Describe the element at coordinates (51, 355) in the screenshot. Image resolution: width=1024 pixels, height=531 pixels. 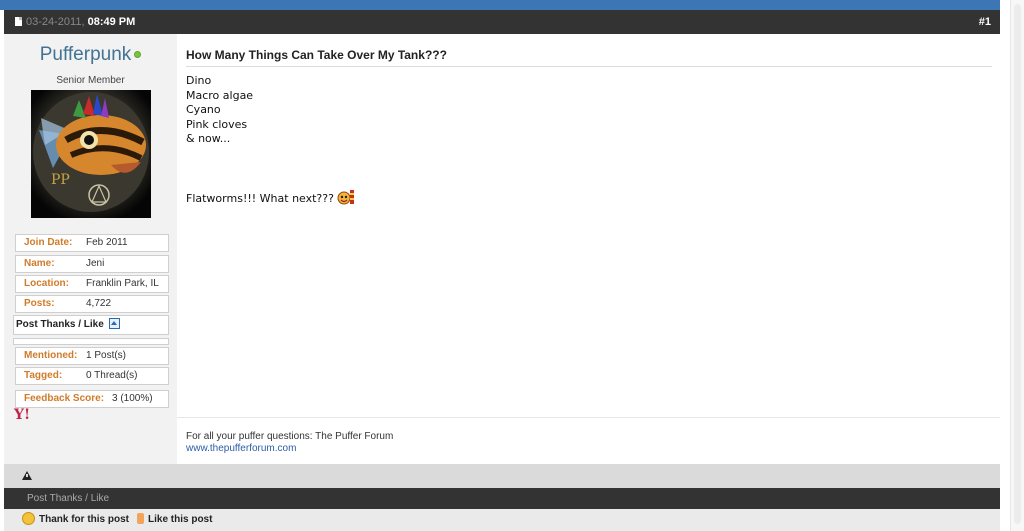
I see `mentioned-label: Mentioned:` at that location.